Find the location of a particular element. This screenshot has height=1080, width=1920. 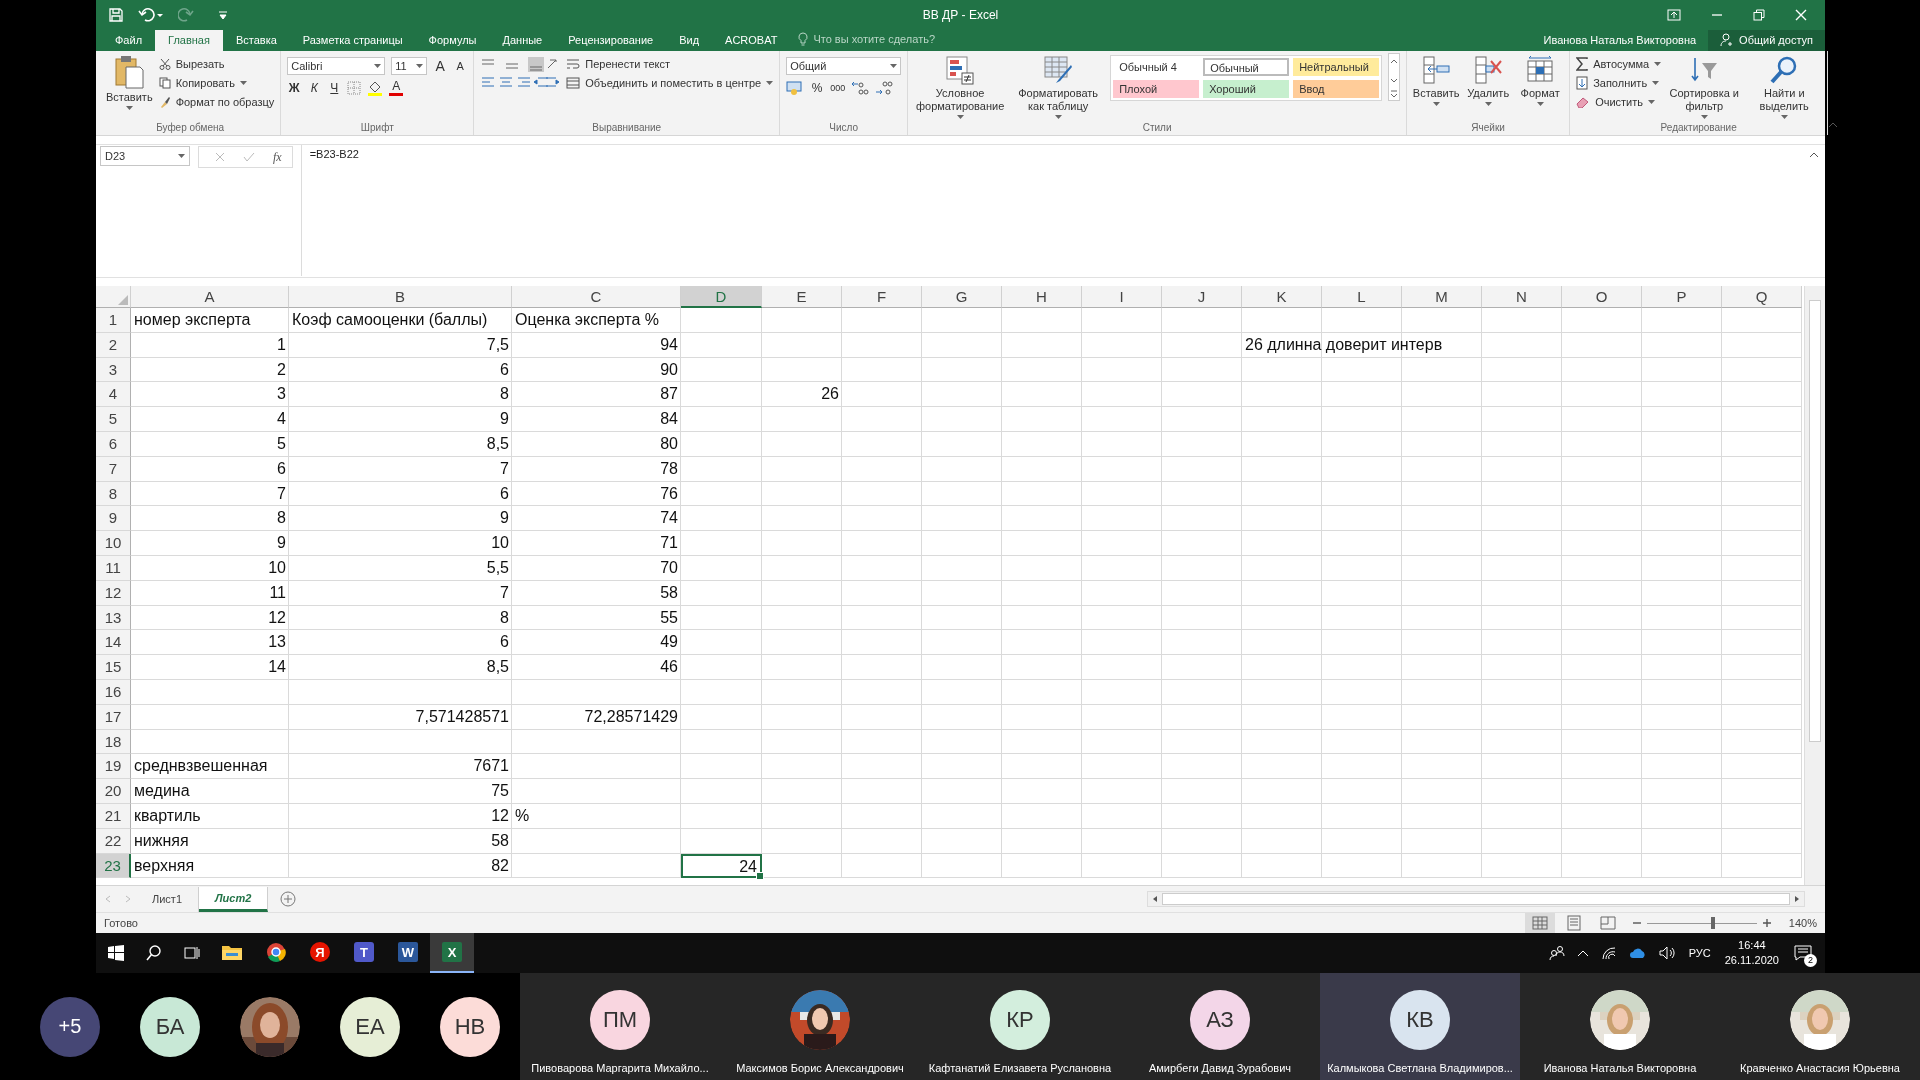

row-header: 13 is located at coordinates (113, 618).